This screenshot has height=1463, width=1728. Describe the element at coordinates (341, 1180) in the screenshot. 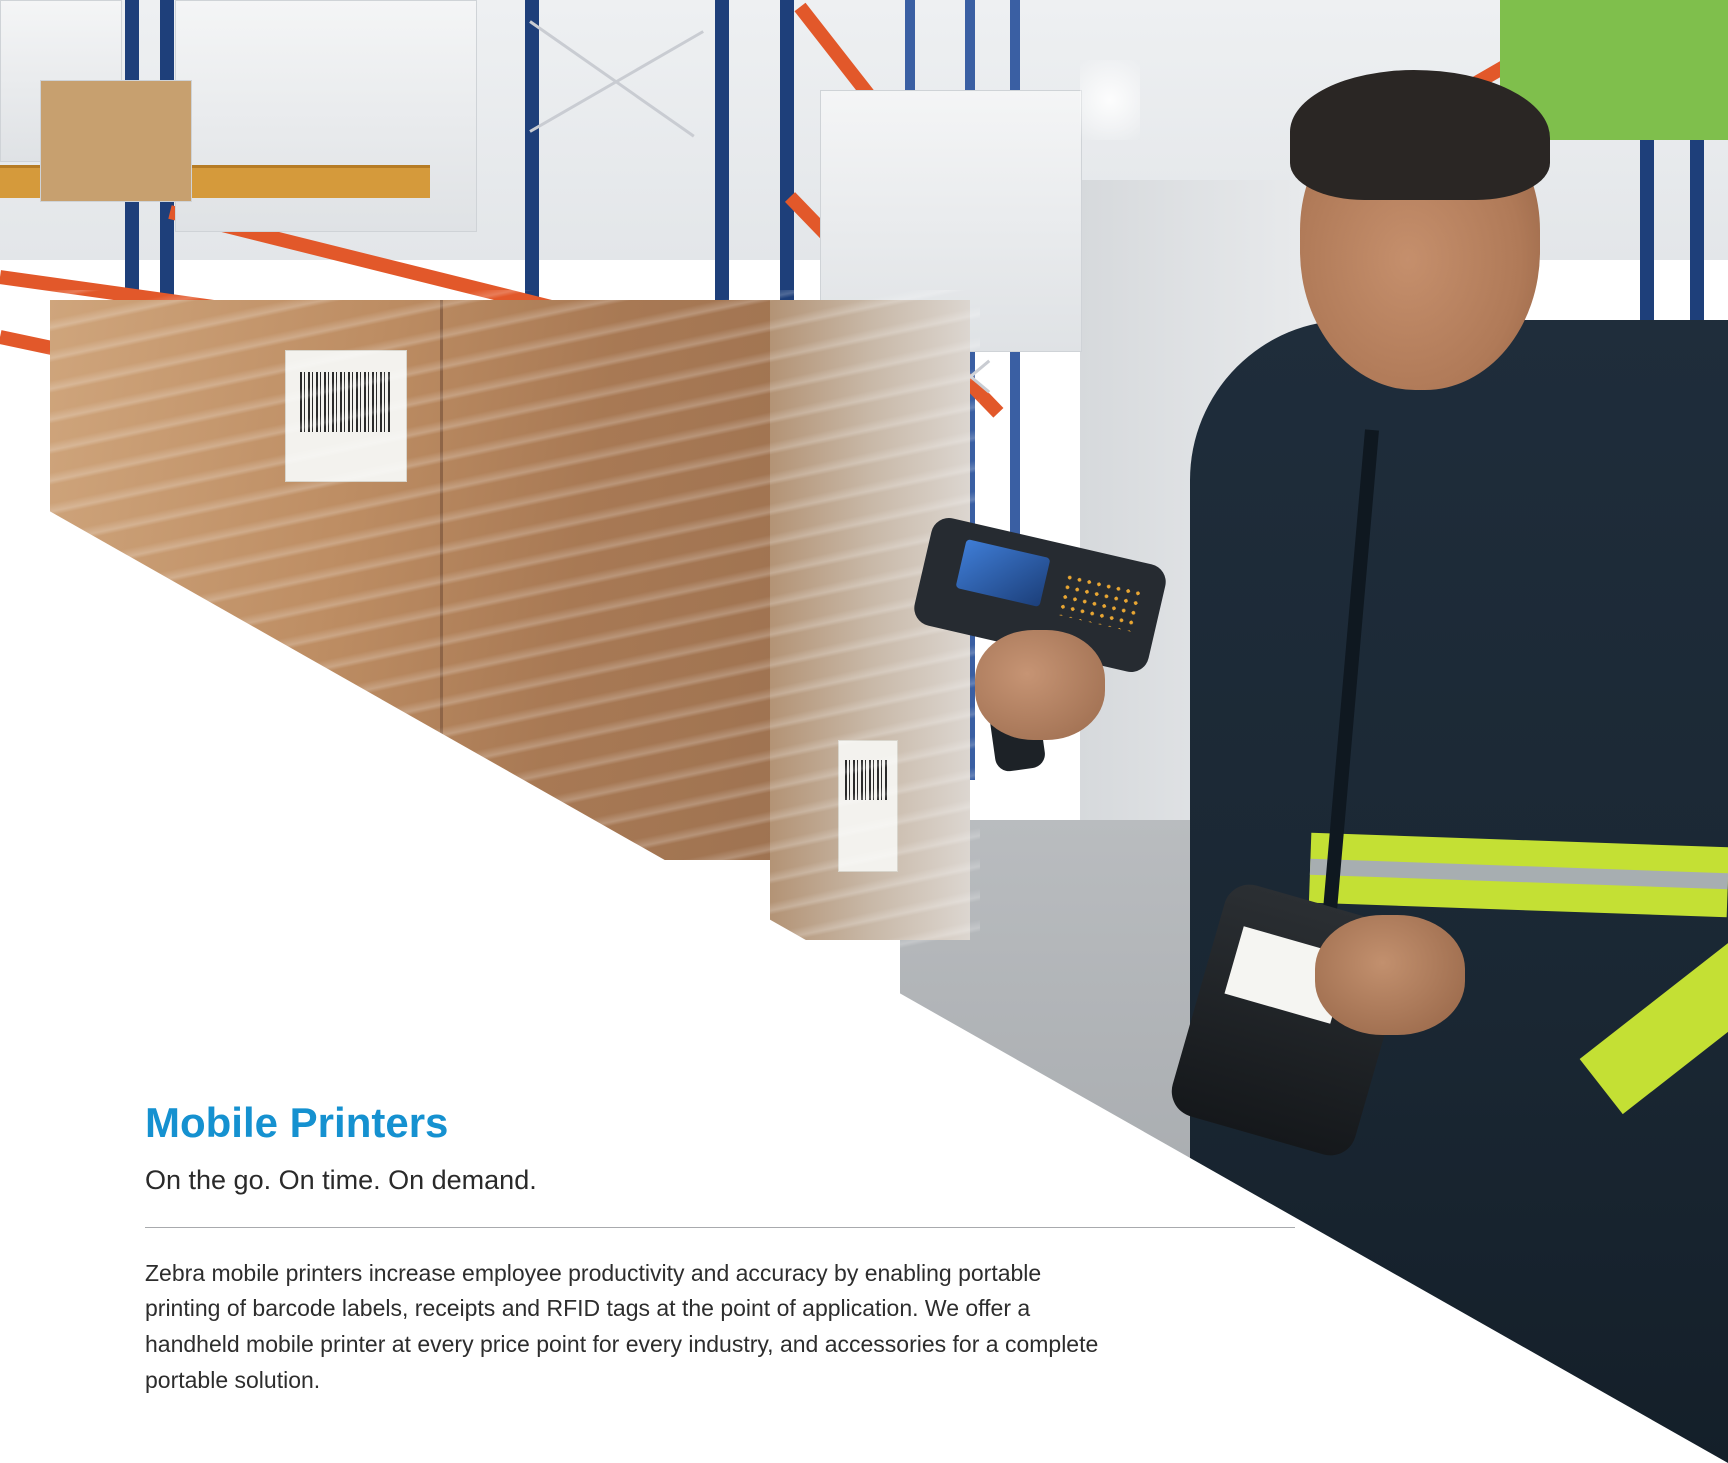

I see `section-subtitle: On the go. On time. On demand.` at that location.